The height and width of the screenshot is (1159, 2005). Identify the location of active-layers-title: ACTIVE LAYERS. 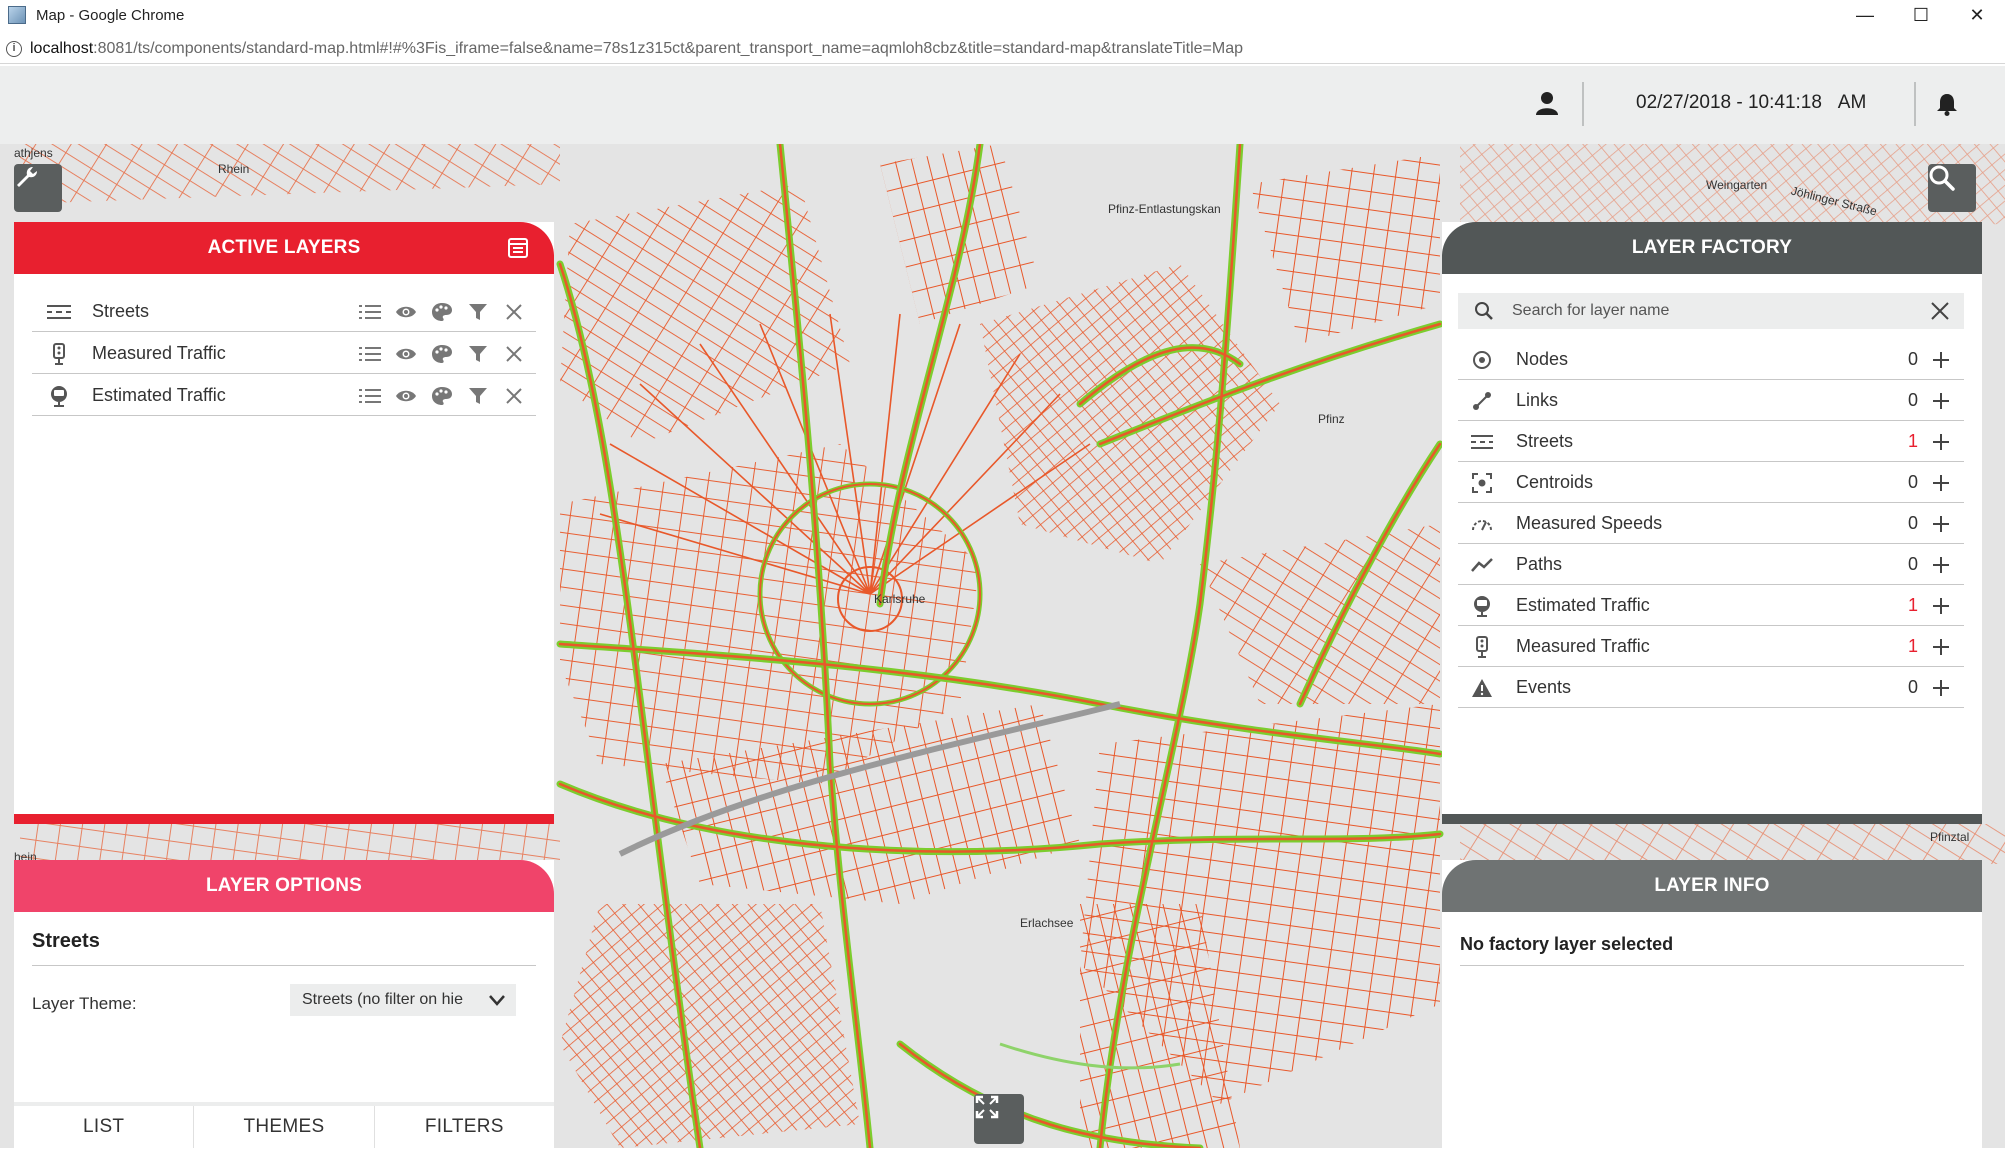
(284, 247).